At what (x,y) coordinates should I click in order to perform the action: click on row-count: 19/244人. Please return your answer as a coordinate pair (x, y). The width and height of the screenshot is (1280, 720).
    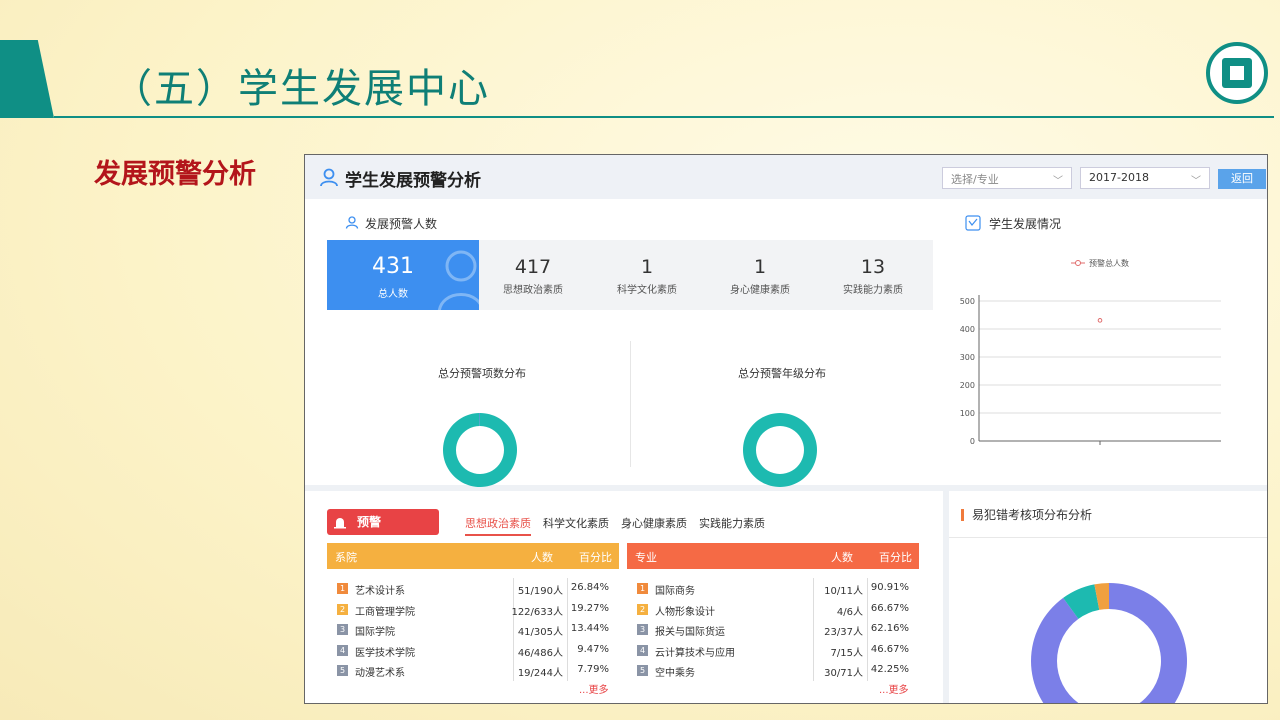
    Looking at the image, I should click on (540, 673).